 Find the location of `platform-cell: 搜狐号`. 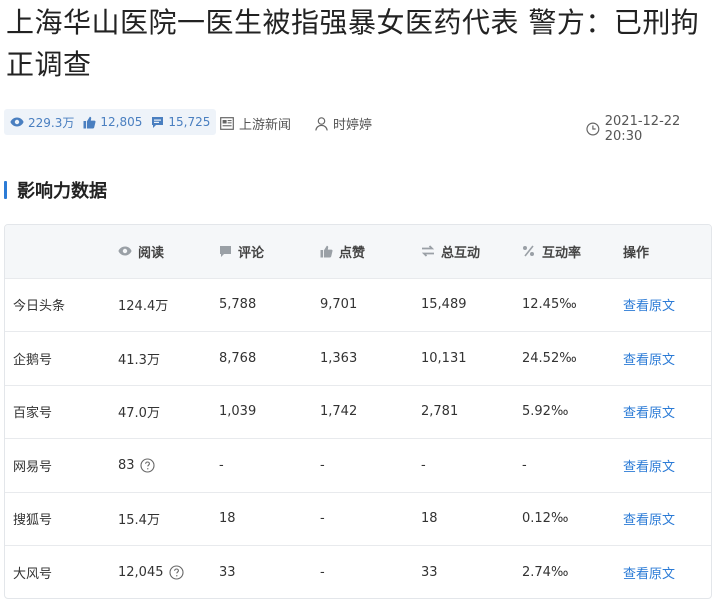

platform-cell: 搜狐号 is located at coordinates (33, 521).